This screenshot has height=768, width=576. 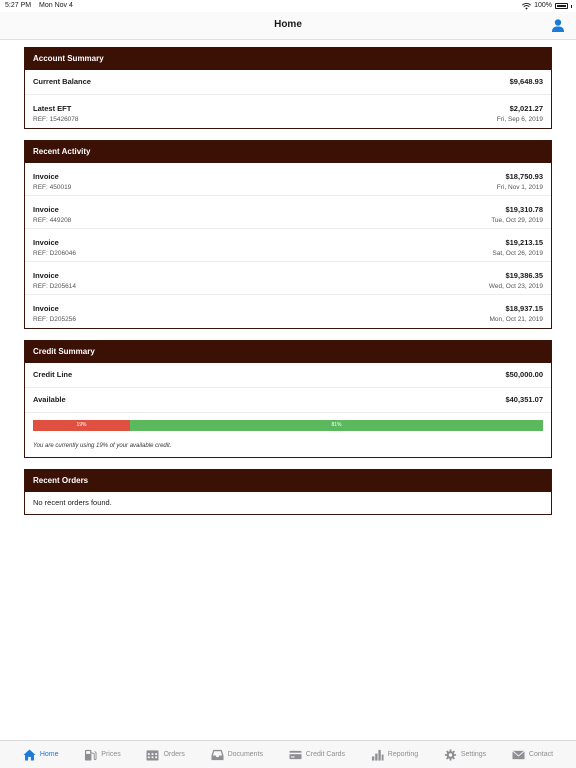 I want to click on status-bar: 5:27 PM Mon Nov 4 100%, so click(x=288, y=6).